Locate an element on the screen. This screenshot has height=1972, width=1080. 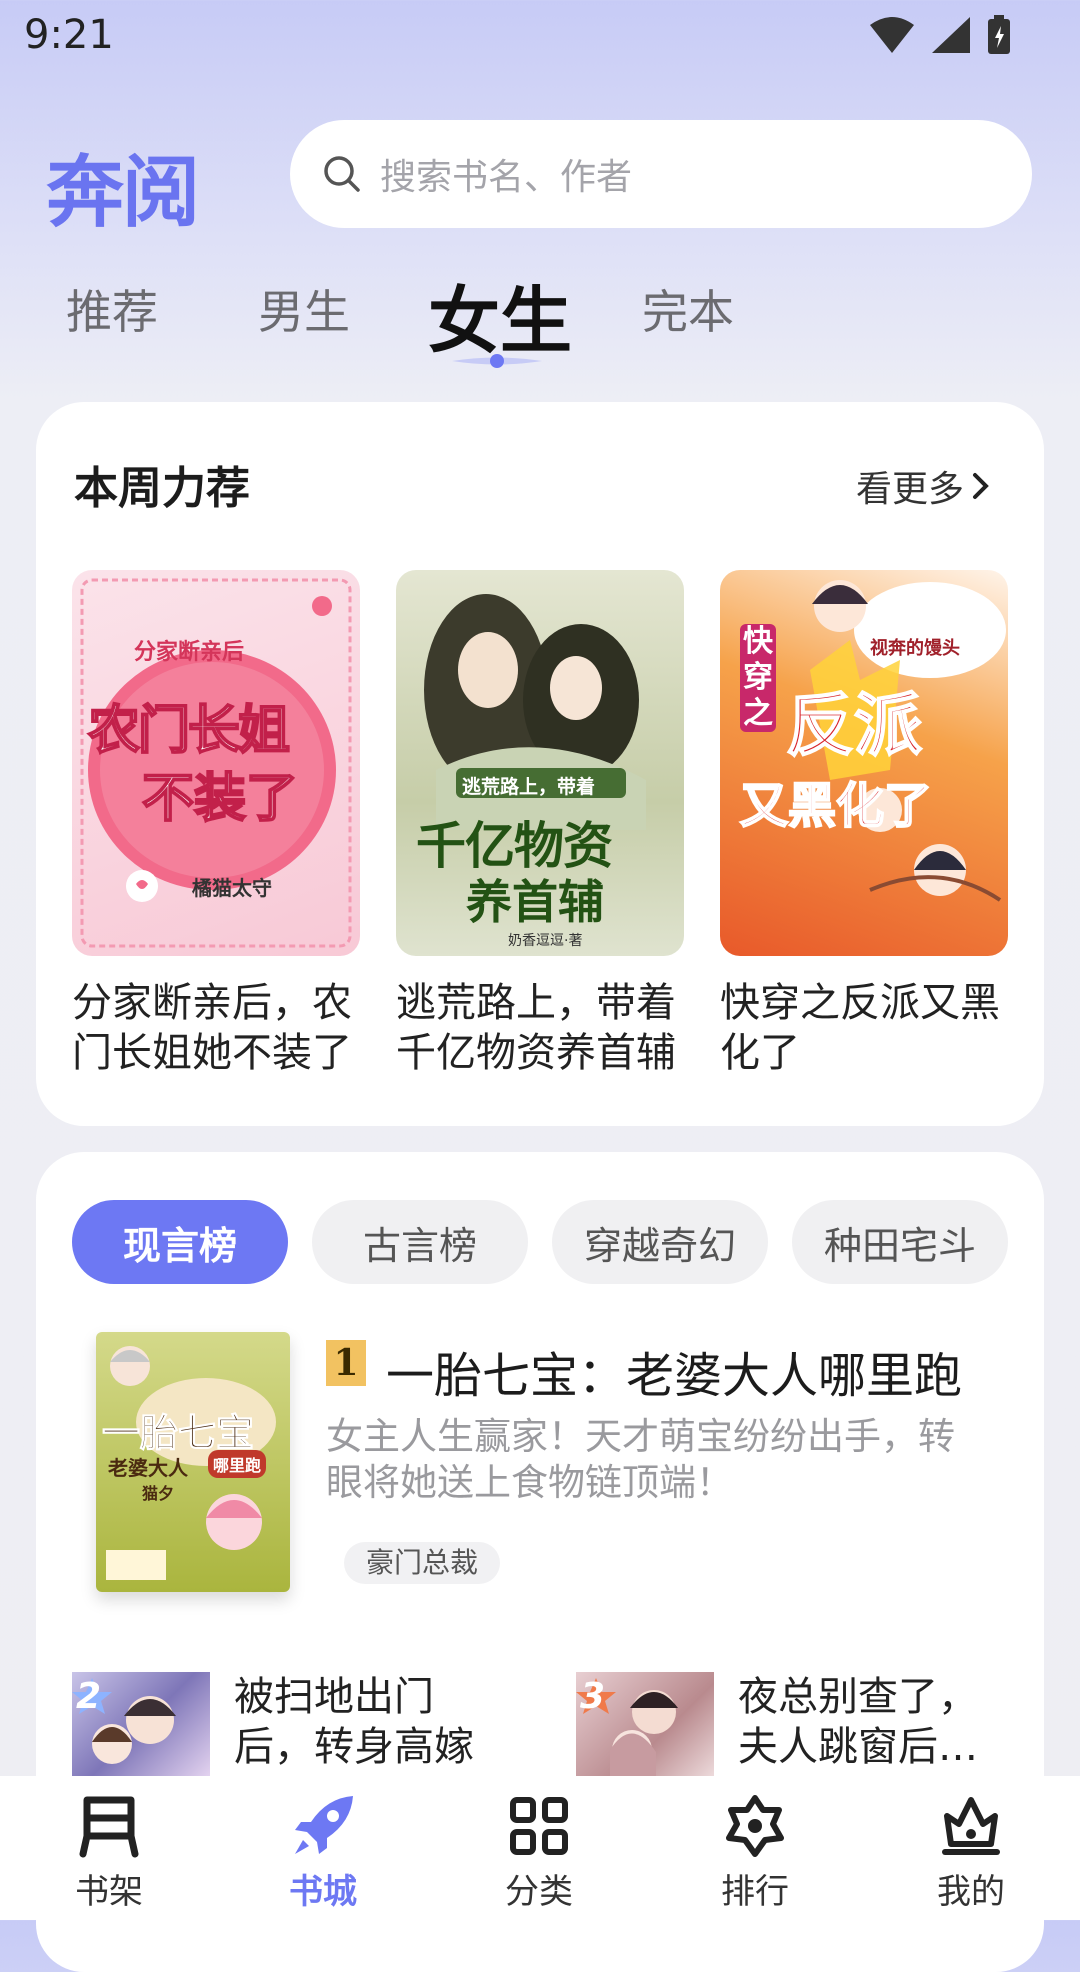
bookshelf-icon is located at coordinates (109, 1827).